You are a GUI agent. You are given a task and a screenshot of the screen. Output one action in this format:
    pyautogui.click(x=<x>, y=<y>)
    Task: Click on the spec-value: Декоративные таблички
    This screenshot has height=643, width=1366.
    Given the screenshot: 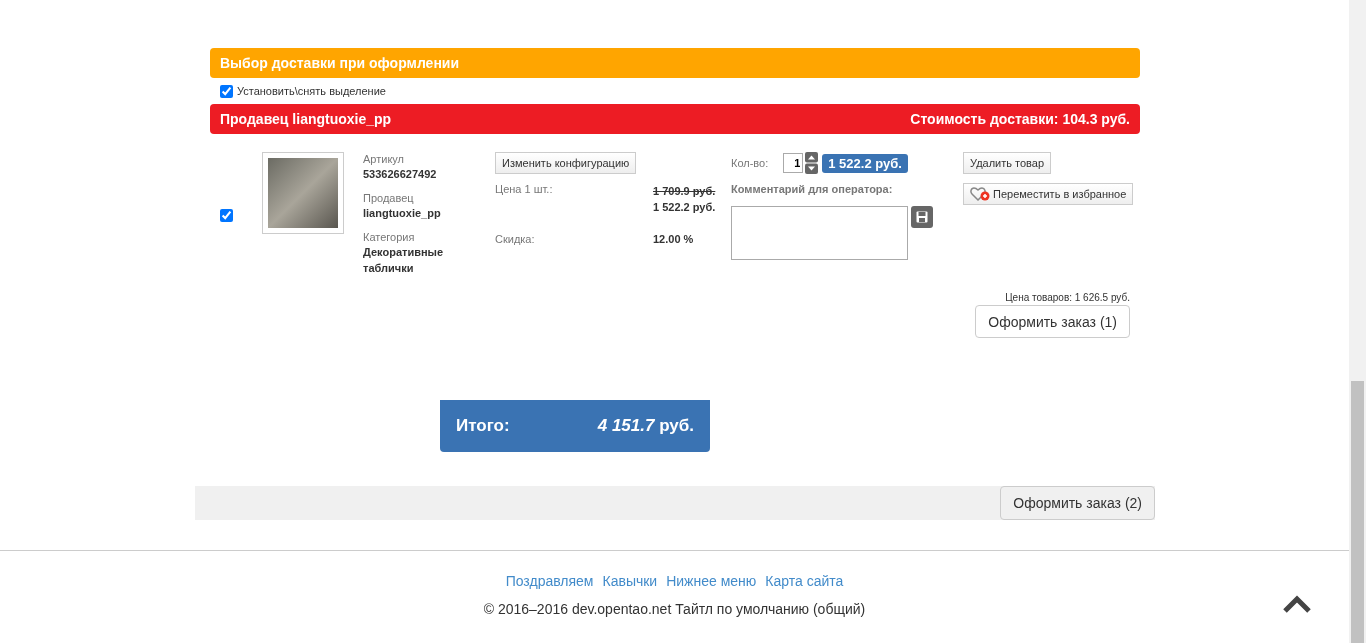 What is the action you would take?
    pyautogui.click(x=404, y=260)
    